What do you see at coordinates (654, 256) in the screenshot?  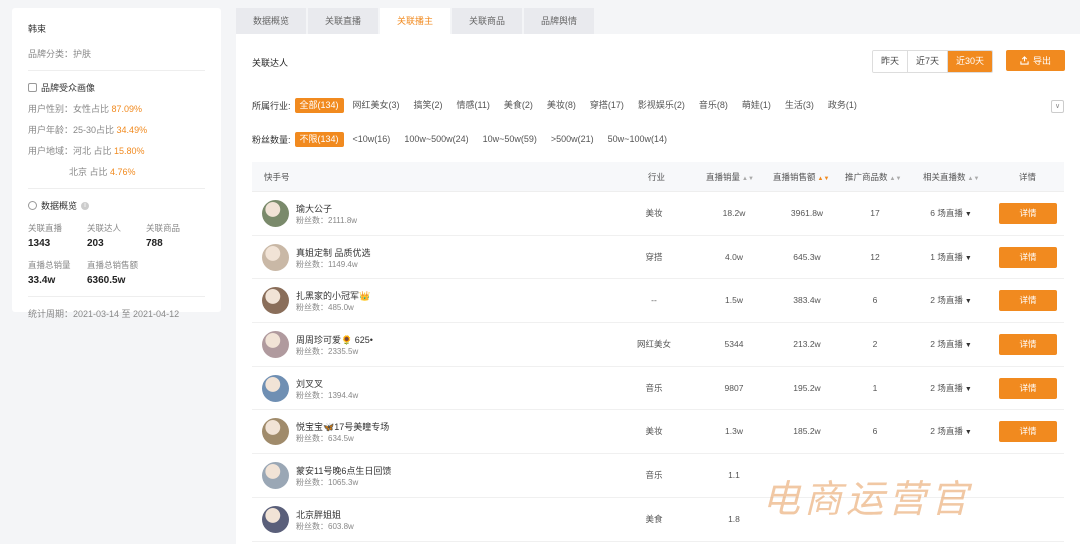 I see `creator-industry: 穿搭` at bounding box center [654, 256].